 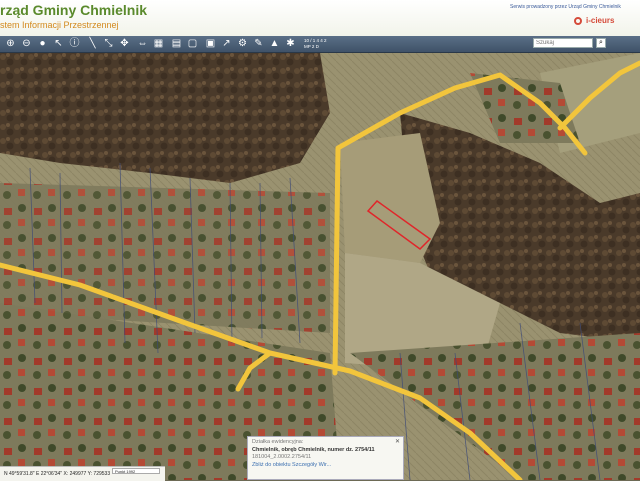 What do you see at coordinates (10, 43) in the screenshot?
I see `zoom-in-icon: ⊕` at bounding box center [10, 43].